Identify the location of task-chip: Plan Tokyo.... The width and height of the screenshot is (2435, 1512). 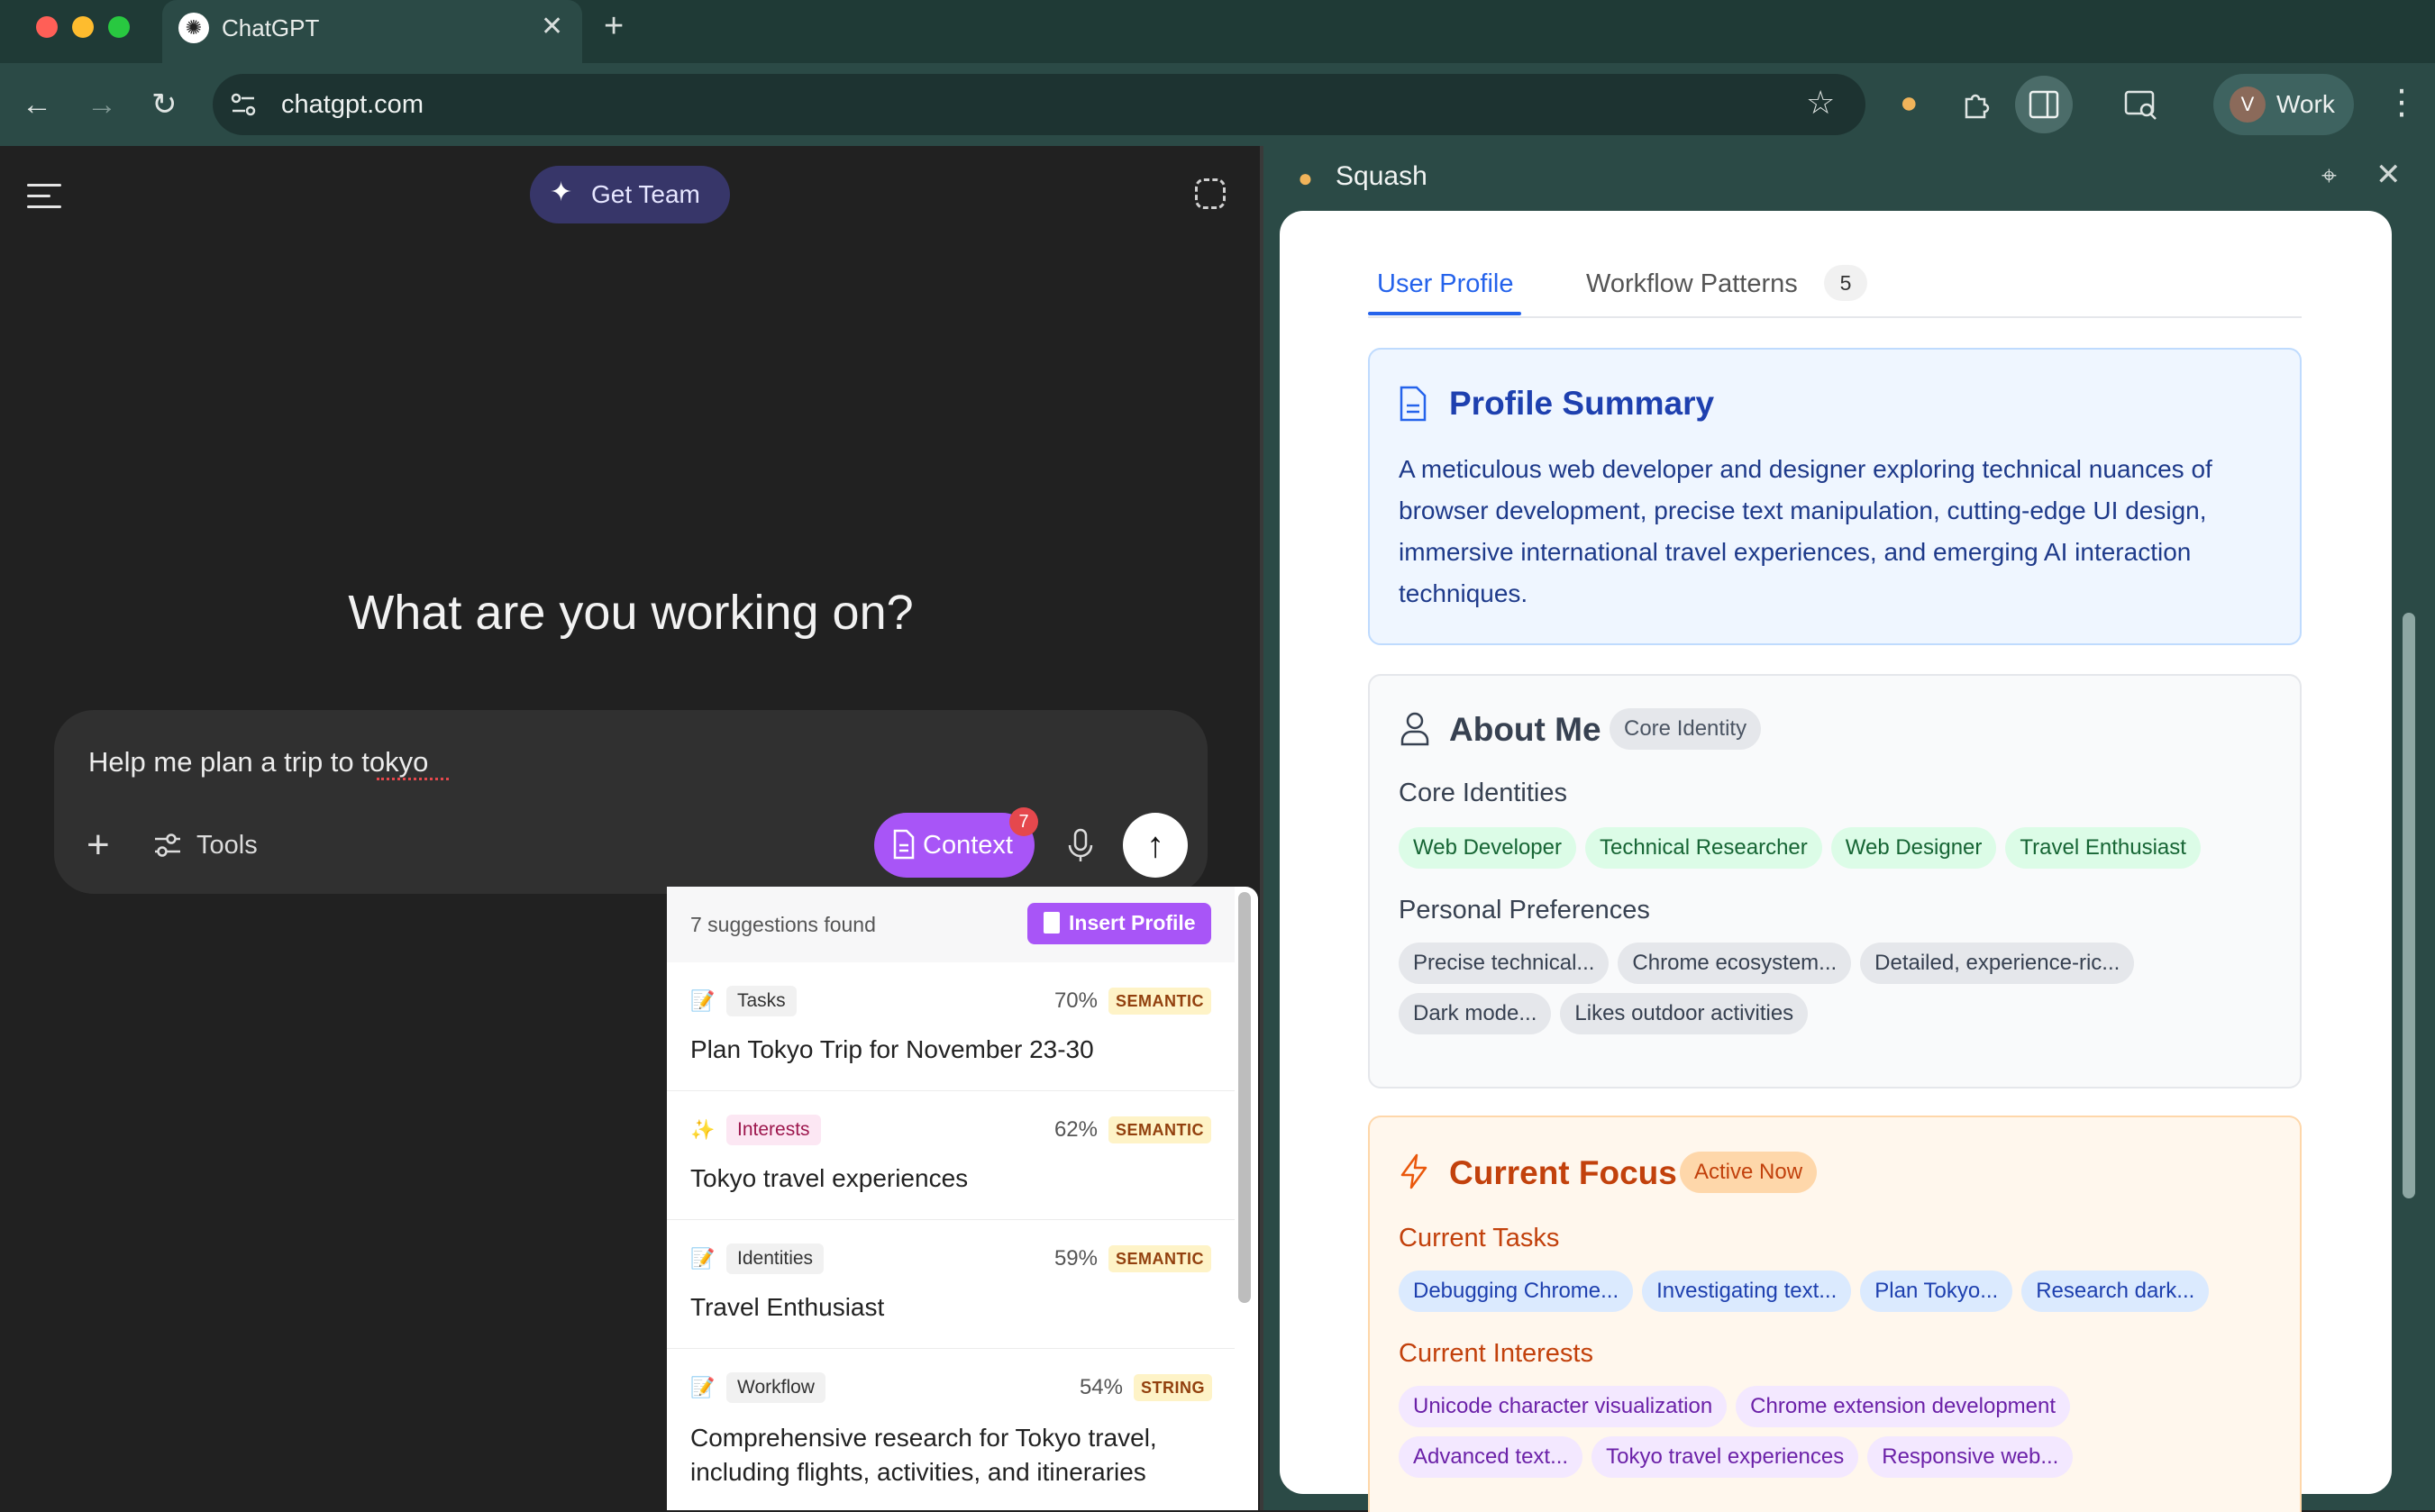
(1936, 1291).